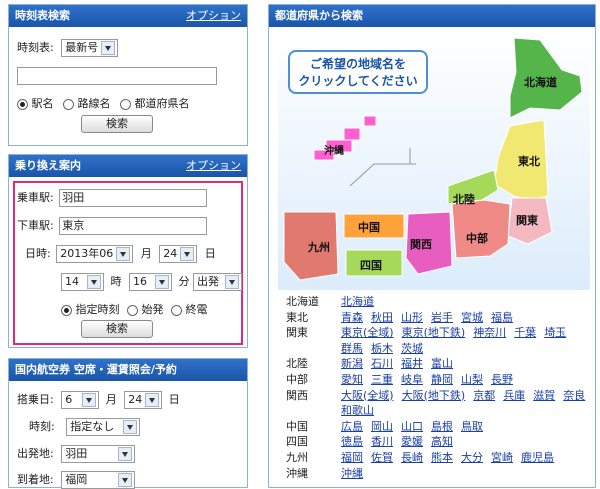 This screenshot has height=489, width=600. What do you see at coordinates (484, 395) in the screenshot?
I see `prefecture-link: 京都` at bounding box center [484, 395].